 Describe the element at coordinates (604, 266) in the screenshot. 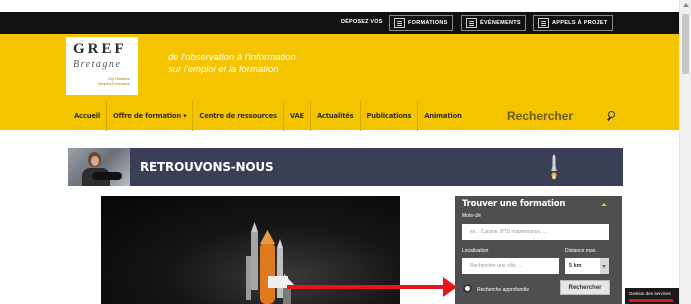

I see `chevron-down-icon` at that location.